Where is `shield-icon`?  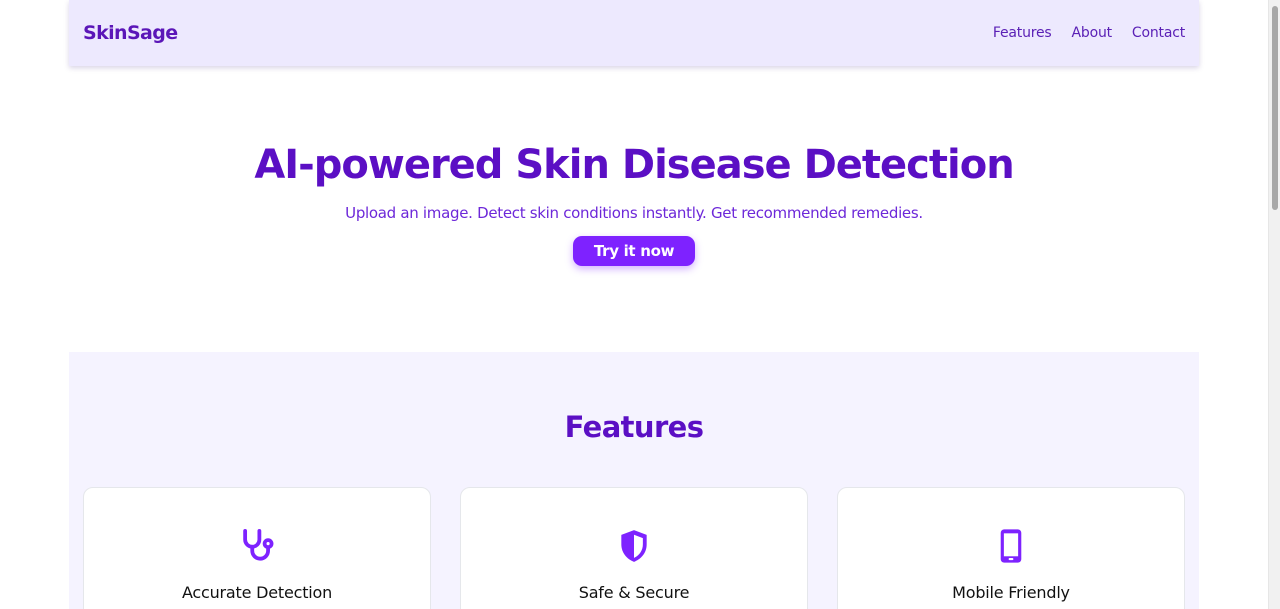 shield-icon is located at coordinates (634, 546).